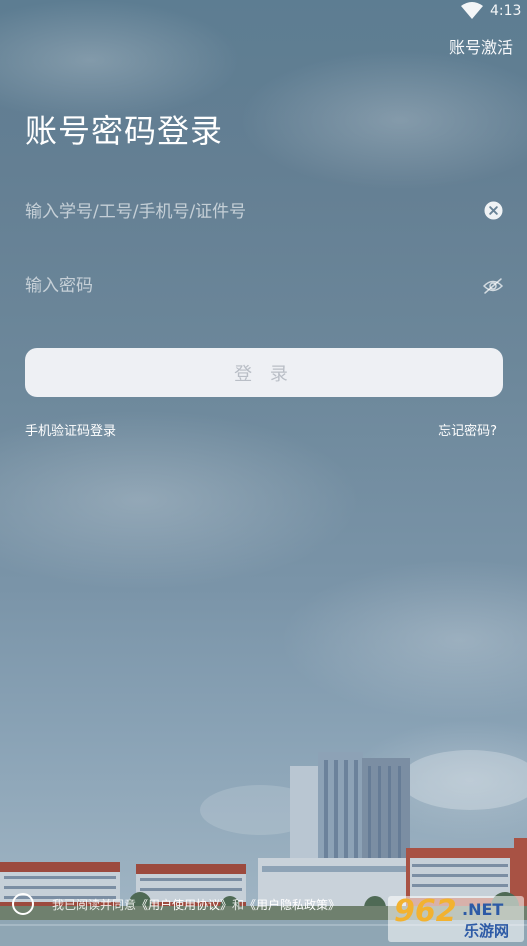 Image resolution: width=527 pixels, height=946 pixels. Describe the element at coordinates (292, 904) in the screenshot. I see `privacy-policy-link: 《用户隐私政策》` at that location.